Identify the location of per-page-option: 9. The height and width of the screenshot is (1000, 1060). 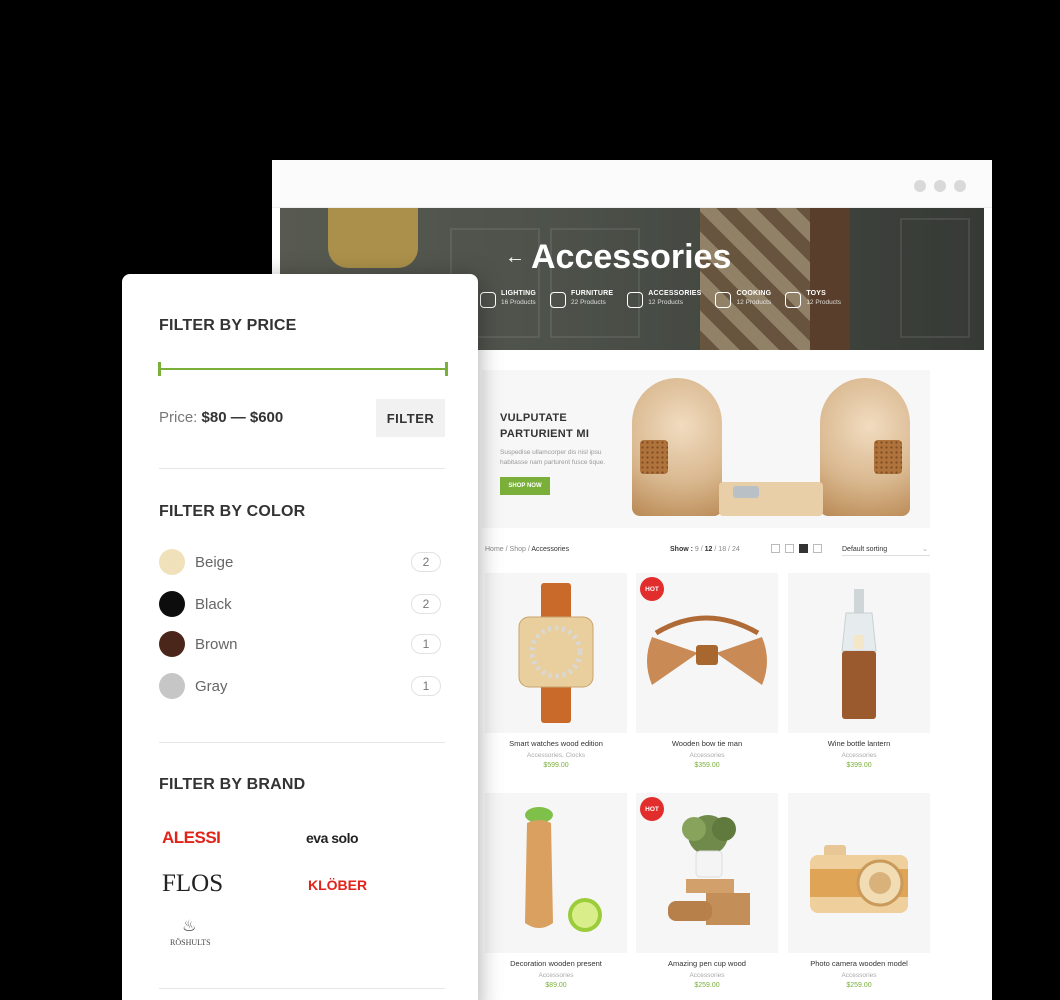
(697, 549).